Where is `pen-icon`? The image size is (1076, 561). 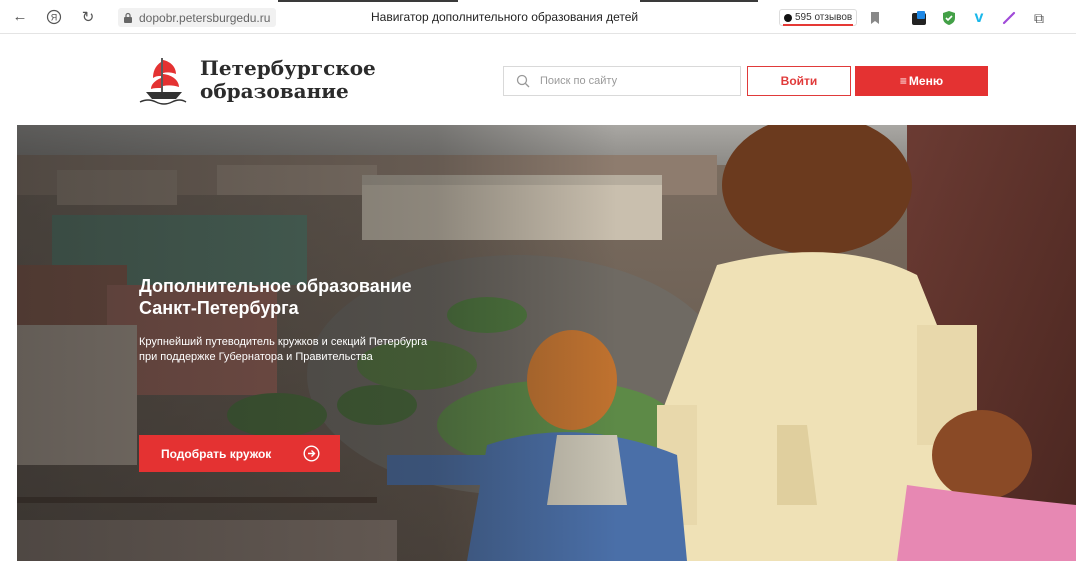 pen-icon is located at coordinates (1009, 18).